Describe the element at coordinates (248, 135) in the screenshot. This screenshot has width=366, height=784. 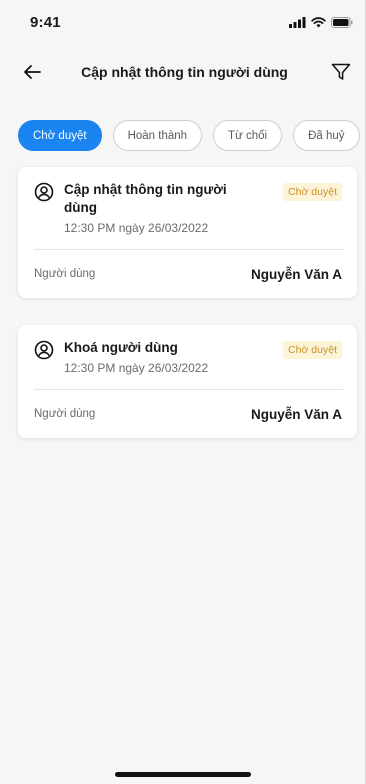
I see `tab-rejected: Từ chối` at that location.